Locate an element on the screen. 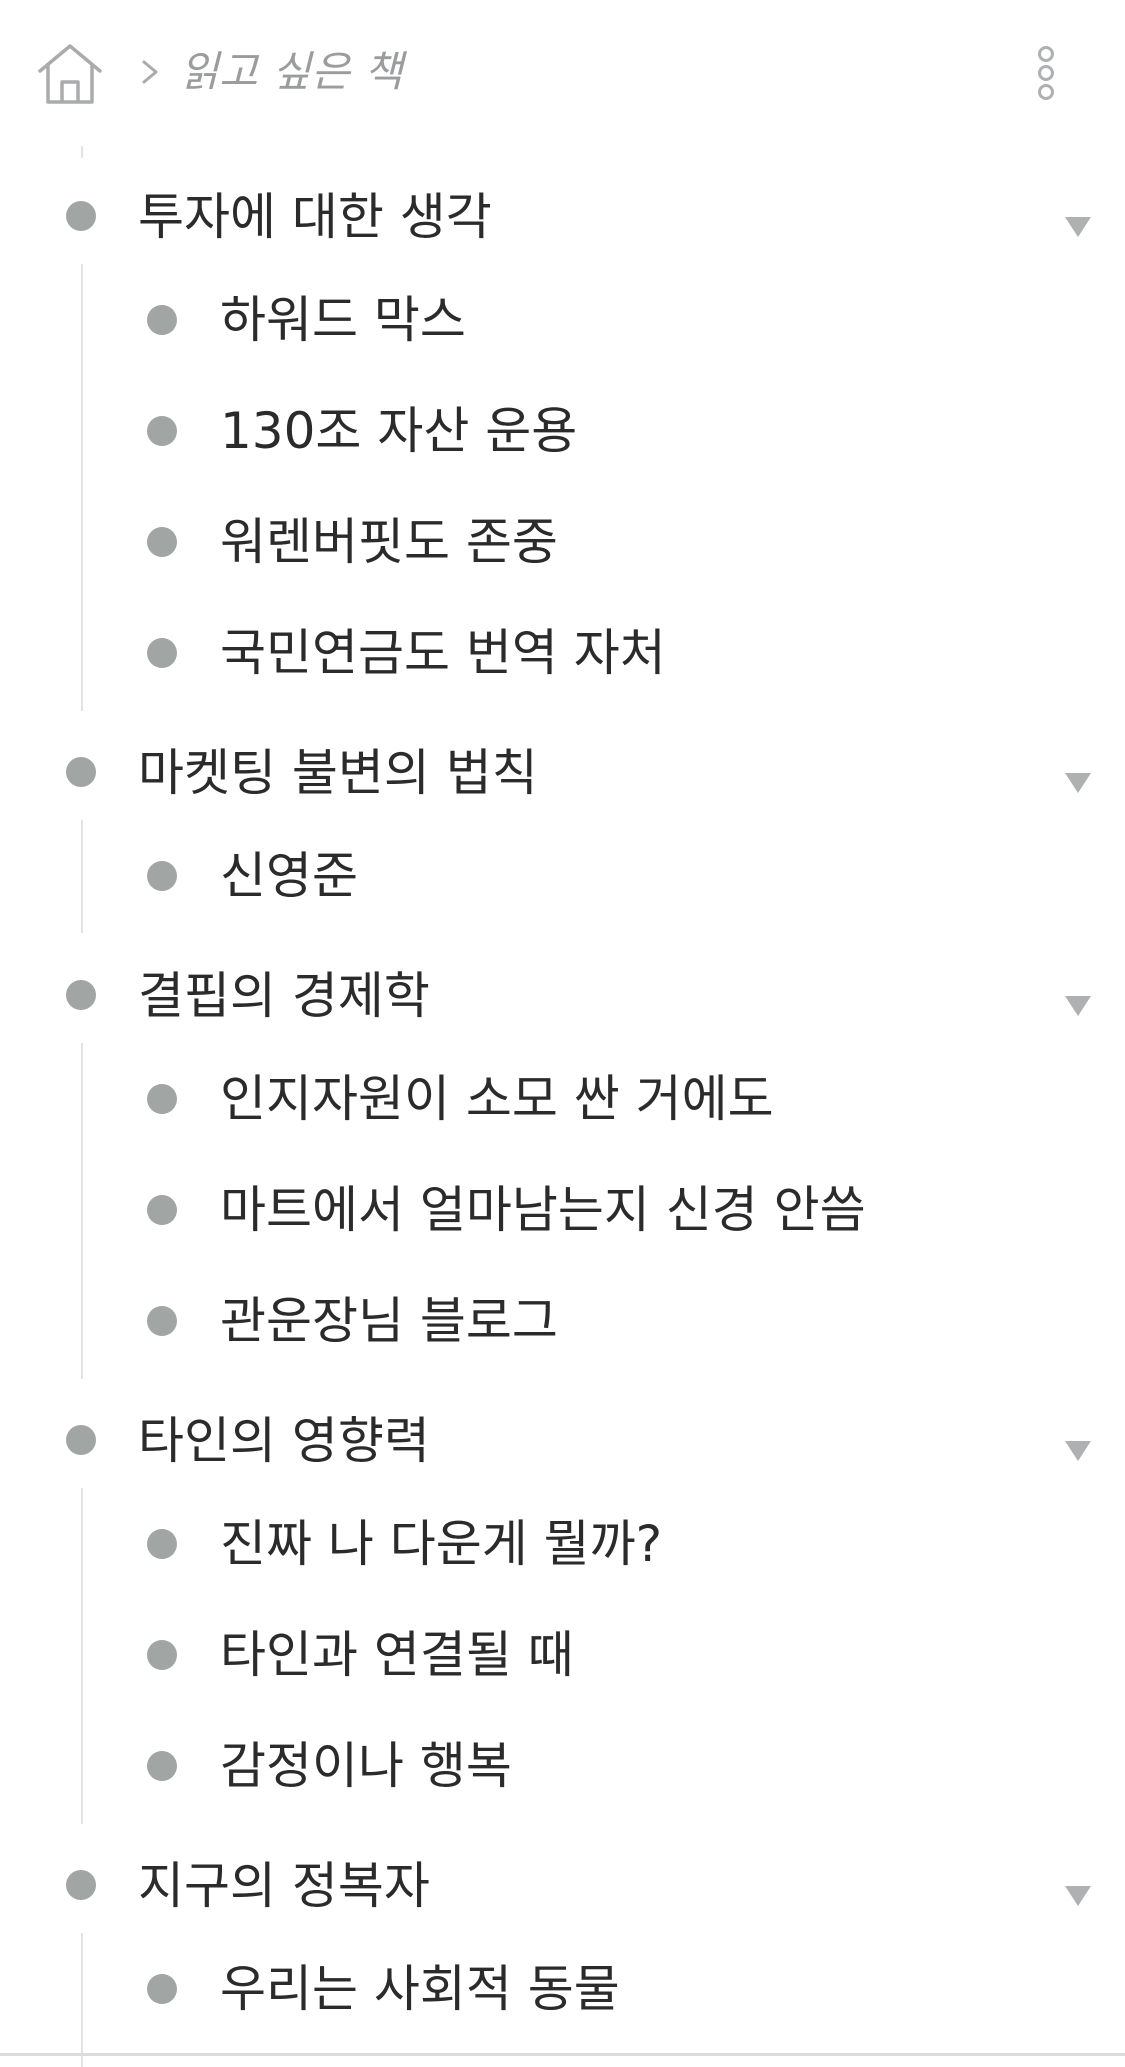 Image resolution: width=1125 pixels, height=2067 pixels. outline-parent-label: 결핍의 경제학 is located at coordinates (284, 996).